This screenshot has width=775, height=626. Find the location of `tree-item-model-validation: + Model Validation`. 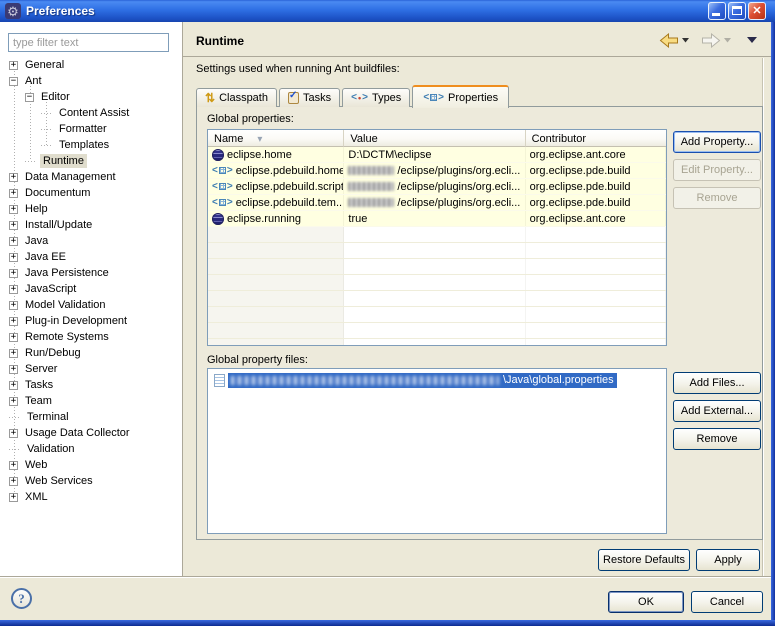

tree-item-model-validation: + Model Validation is located at coordinates (90, 305).